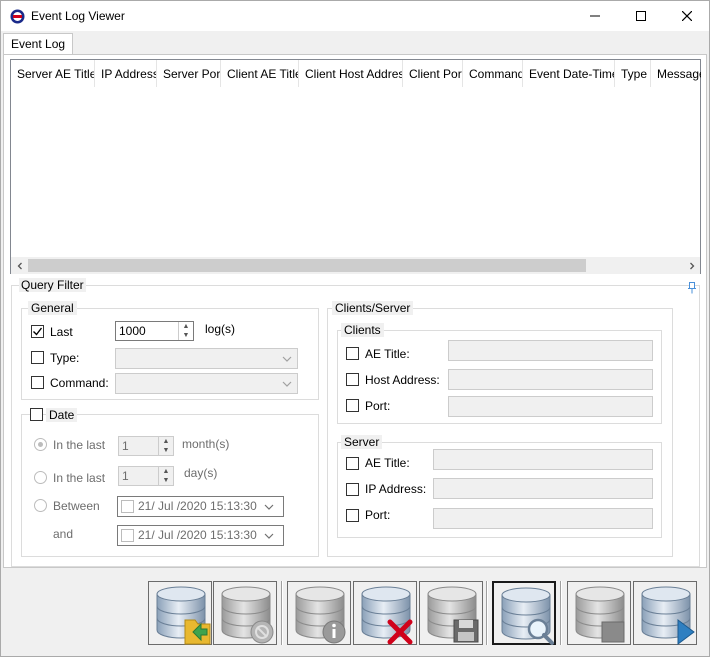 Image resolution: width=710 pixels, height=657 pixels. I want to click on search-database-button, so click(524, 613).